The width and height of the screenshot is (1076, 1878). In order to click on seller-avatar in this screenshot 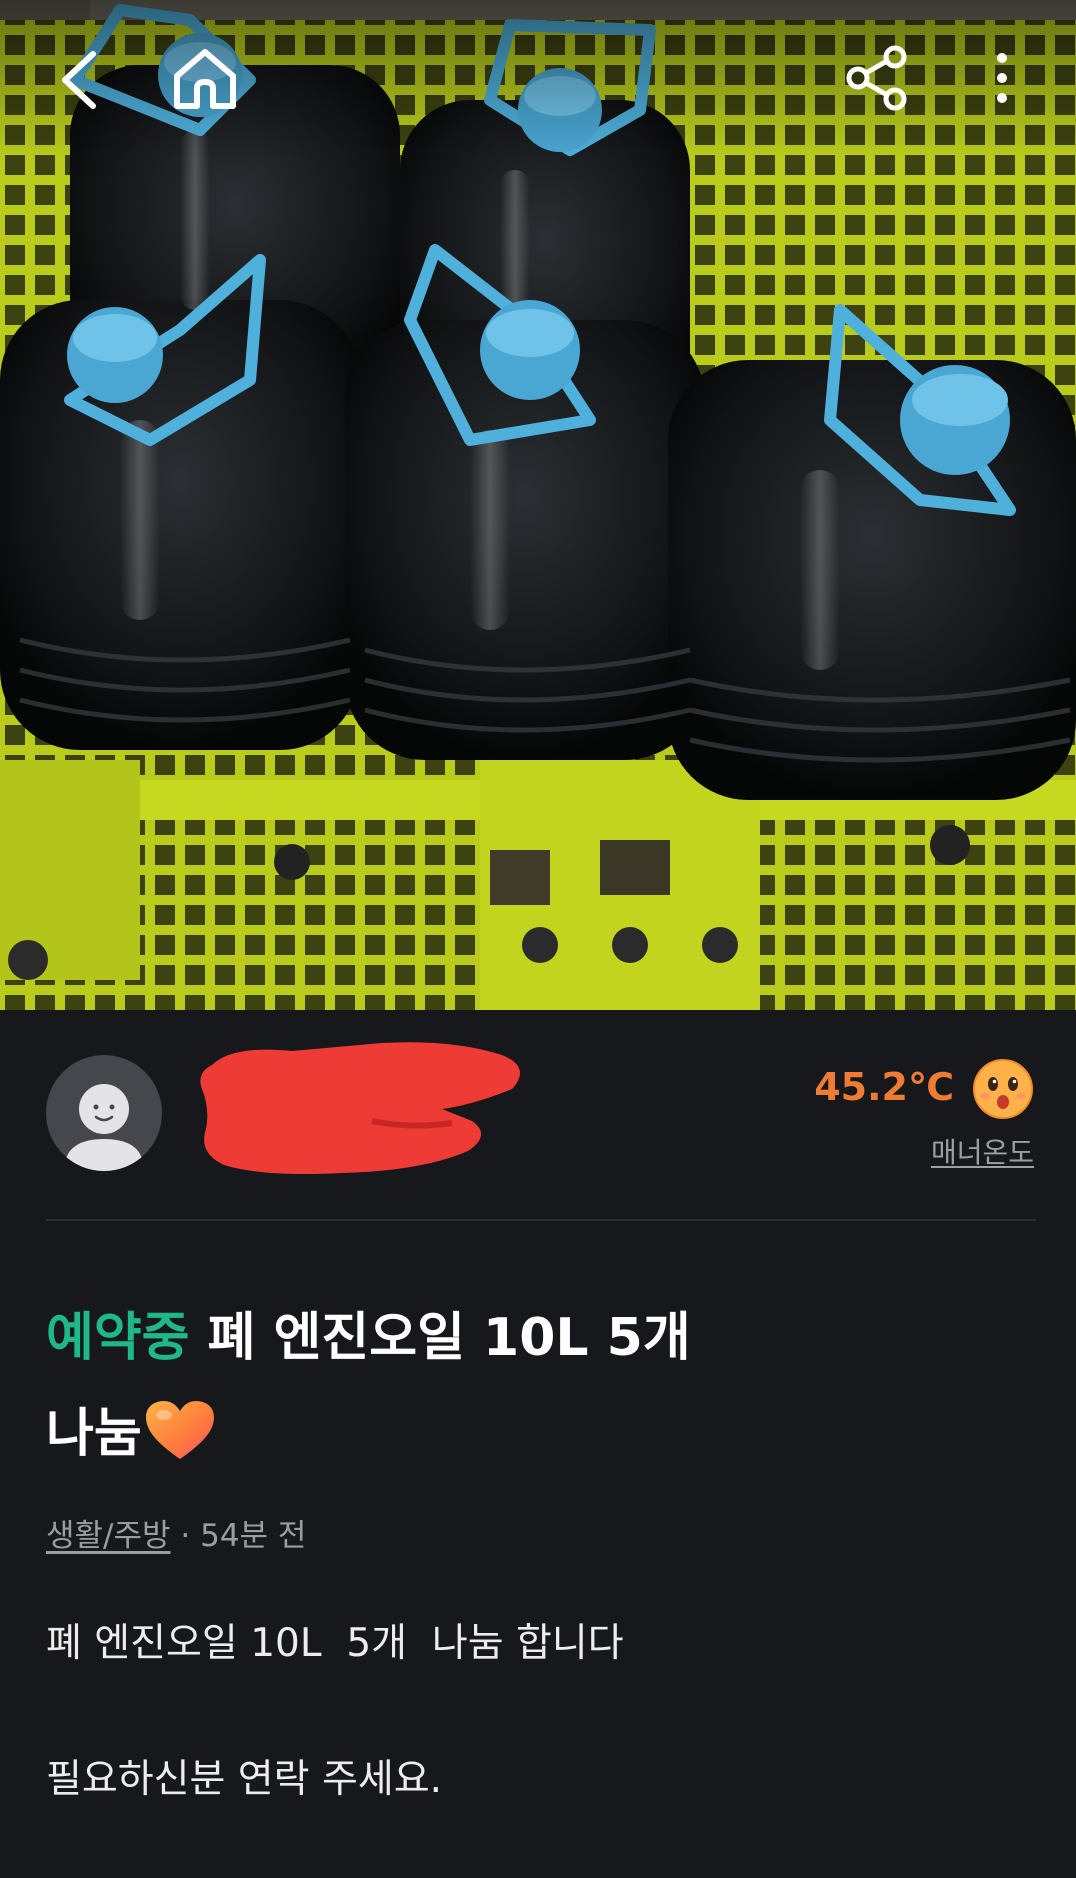, I will do `click(104, 1113)`.